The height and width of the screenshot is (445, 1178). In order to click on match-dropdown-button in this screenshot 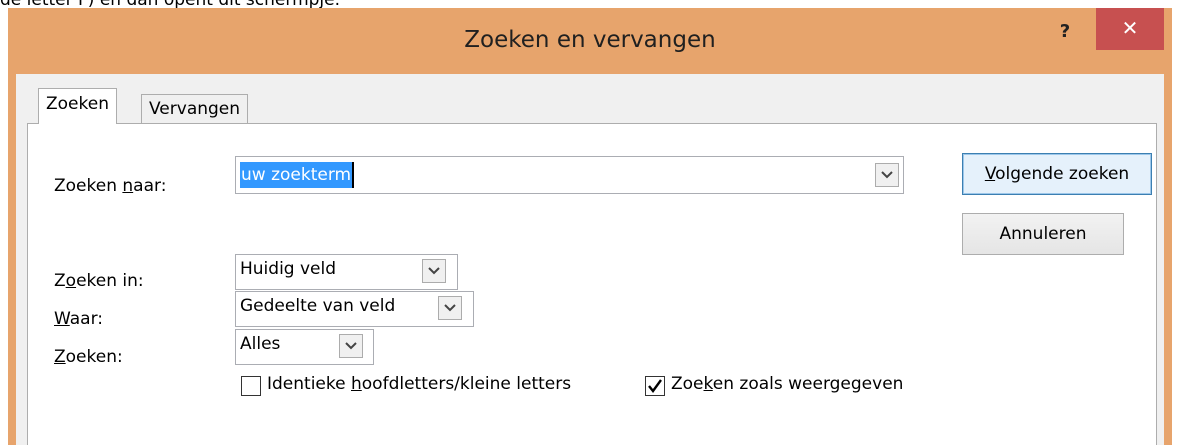, I will do `click(450, 308)`.